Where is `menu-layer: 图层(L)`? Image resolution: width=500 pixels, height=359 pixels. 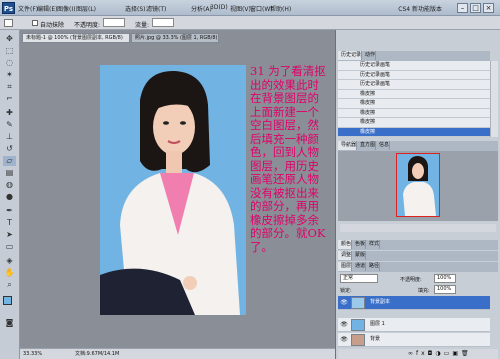 menu-layer: 图层(L) is located at coordinates (86, 8).